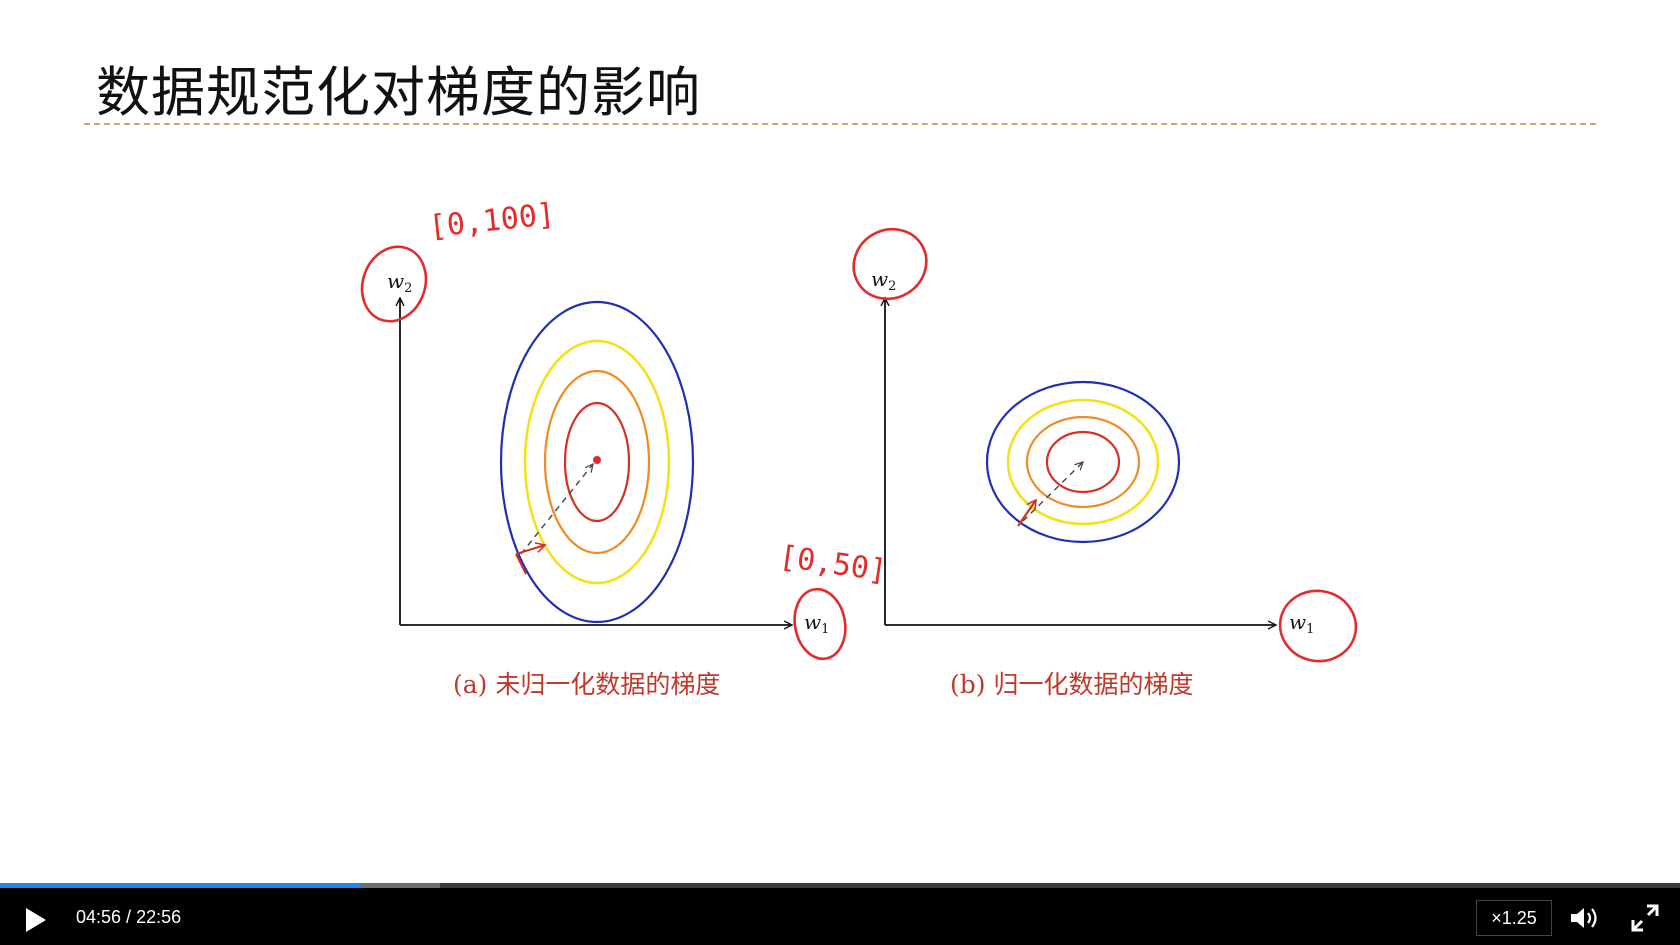 This screenshot has width=1680, height=945. I want to click on video-player-controls: 04:56 / 22:56 ×1.25, so click(840, 914).